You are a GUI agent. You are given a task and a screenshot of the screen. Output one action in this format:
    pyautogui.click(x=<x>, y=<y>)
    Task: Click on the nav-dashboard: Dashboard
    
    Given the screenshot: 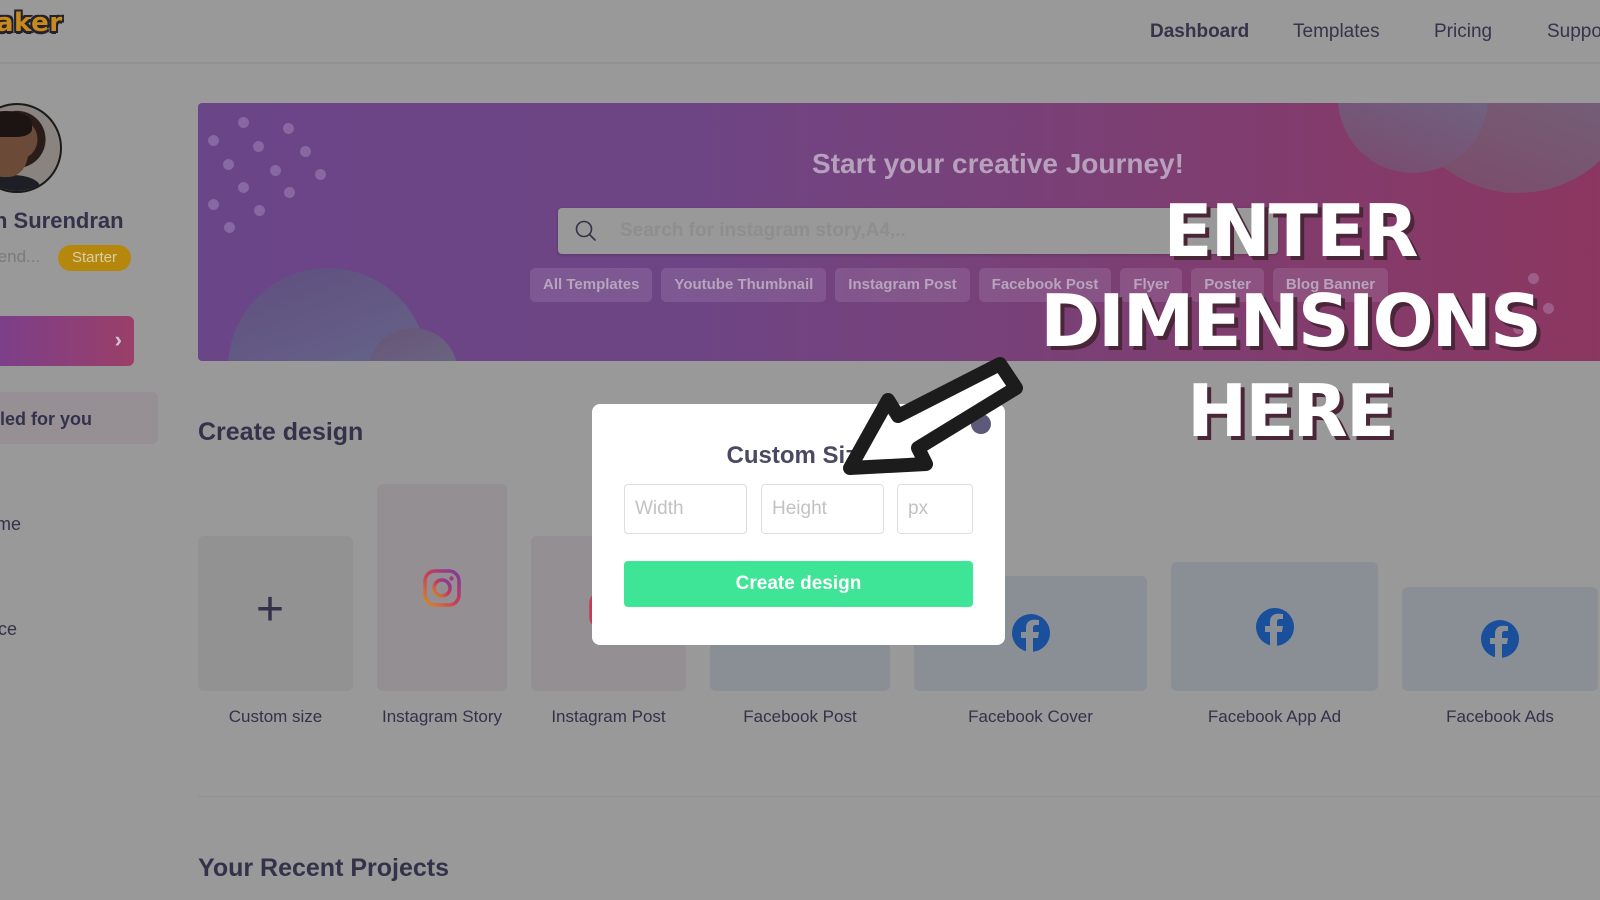 What is the action you would take?
    pyautogui.click(x=1199, y=32)
    